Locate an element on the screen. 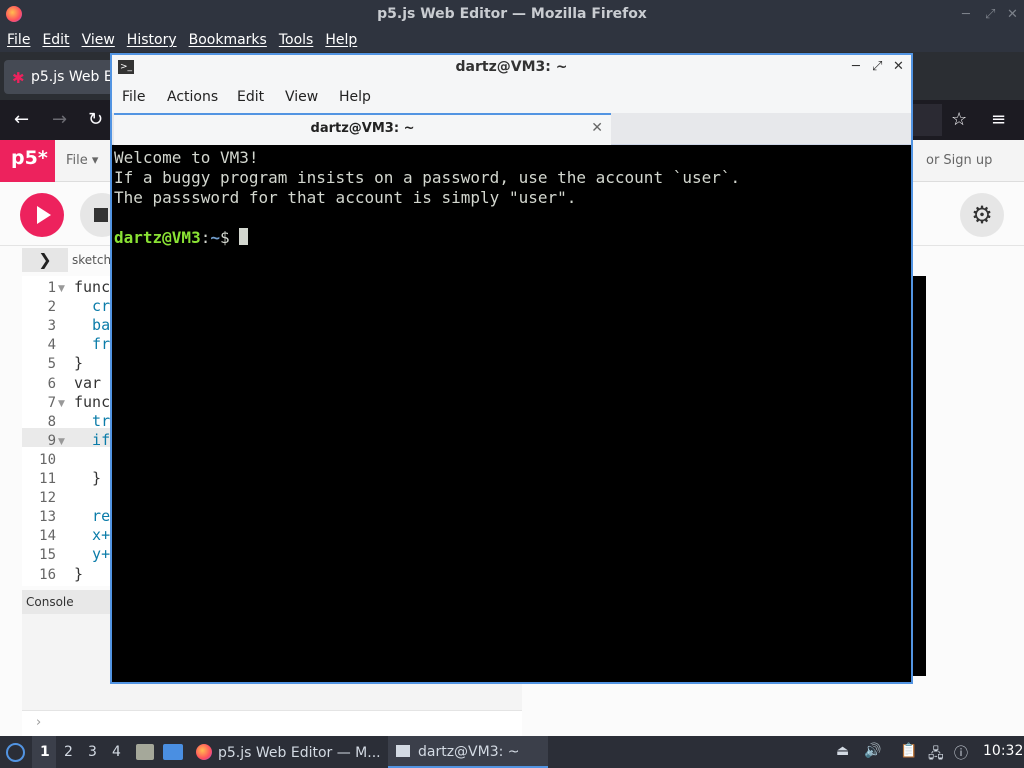  line-number: 8 is located at coordinates (51, 421).